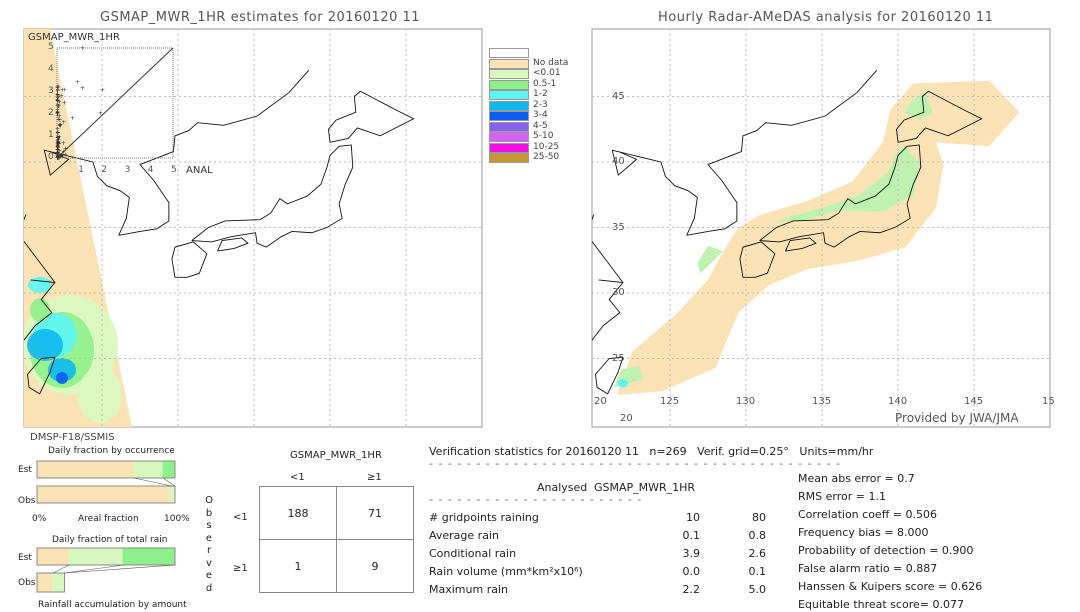 This screenshot has height=612, width=1080. Describe the element at coordinates (81, 170) in the screenshot. I see `inset-x-tick: 1` at that location.